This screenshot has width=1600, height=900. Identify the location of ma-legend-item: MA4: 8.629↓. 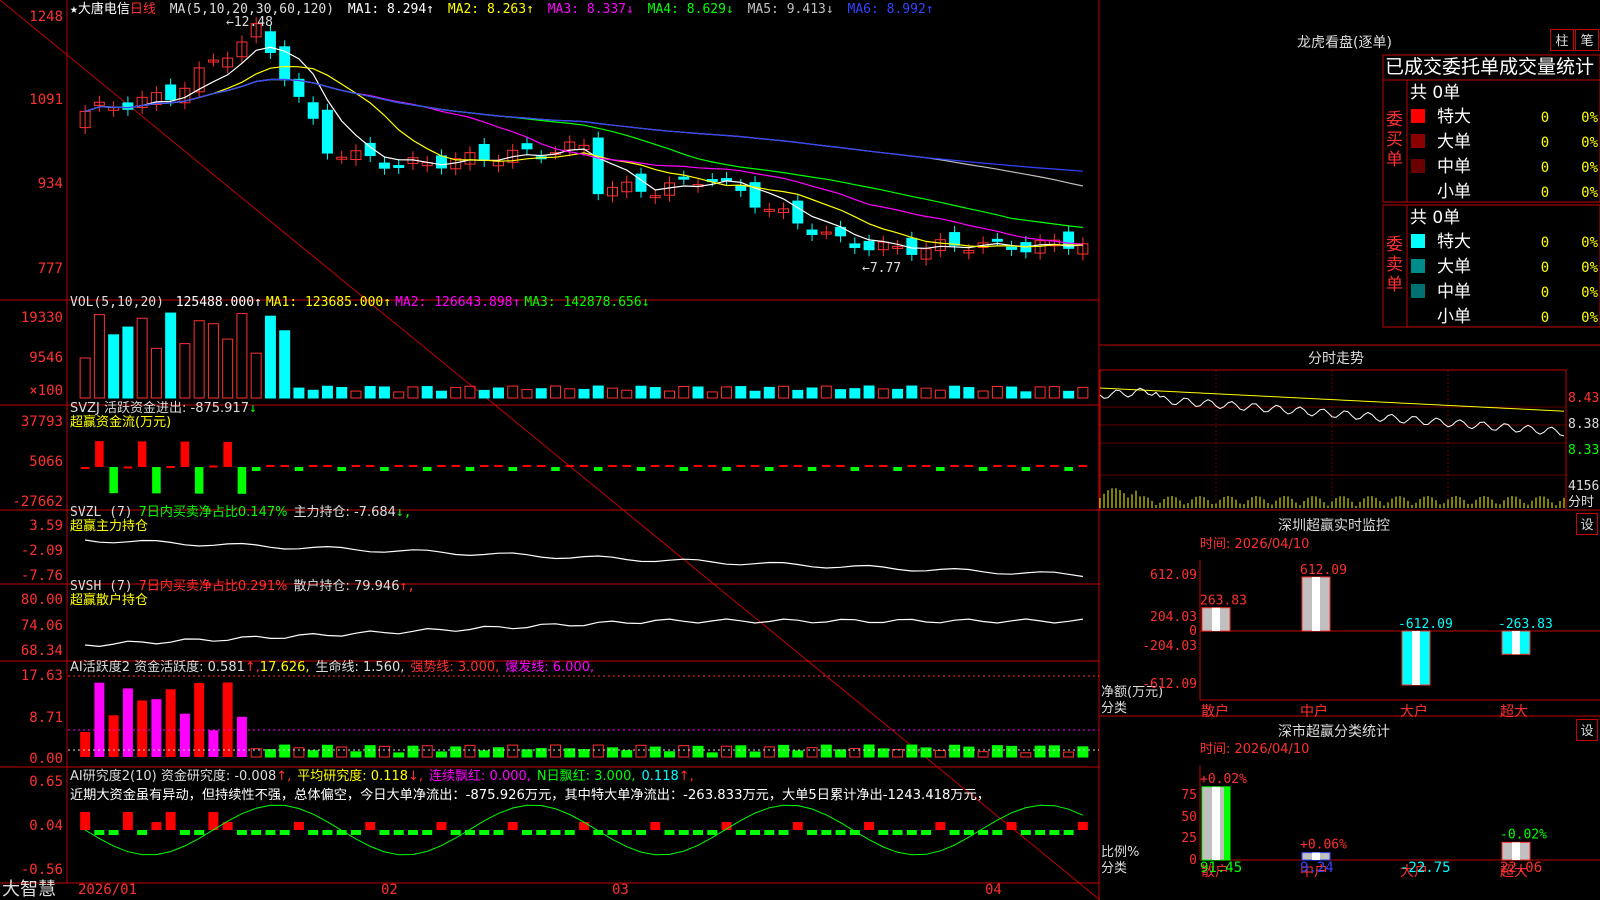
(695, 9).